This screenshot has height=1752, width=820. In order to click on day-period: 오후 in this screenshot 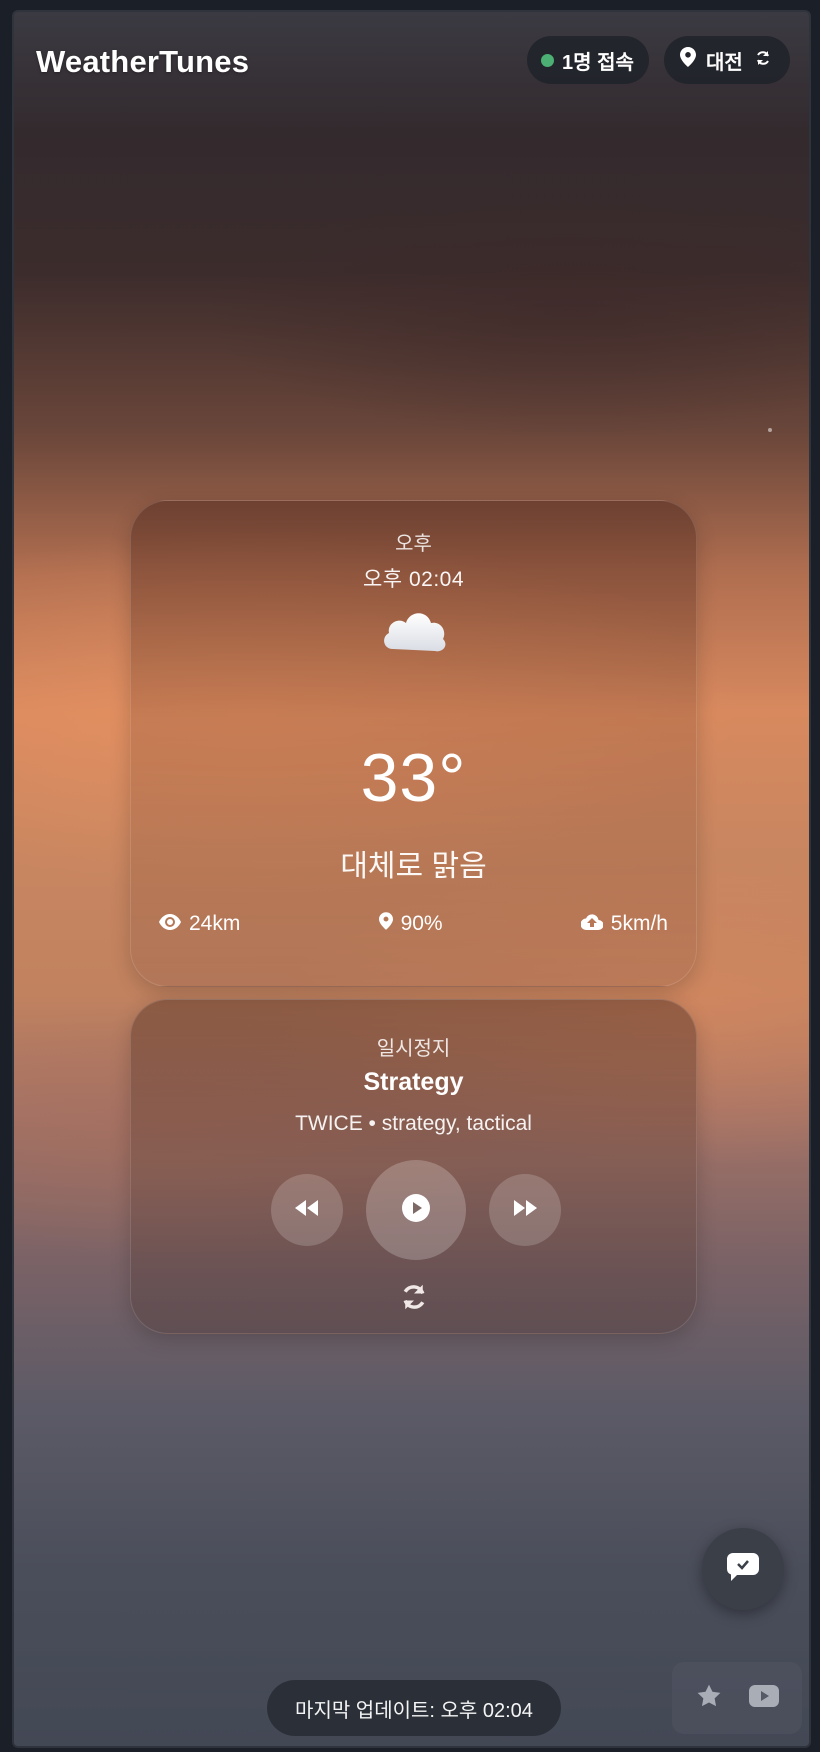, I will do `click(413, 544)`.